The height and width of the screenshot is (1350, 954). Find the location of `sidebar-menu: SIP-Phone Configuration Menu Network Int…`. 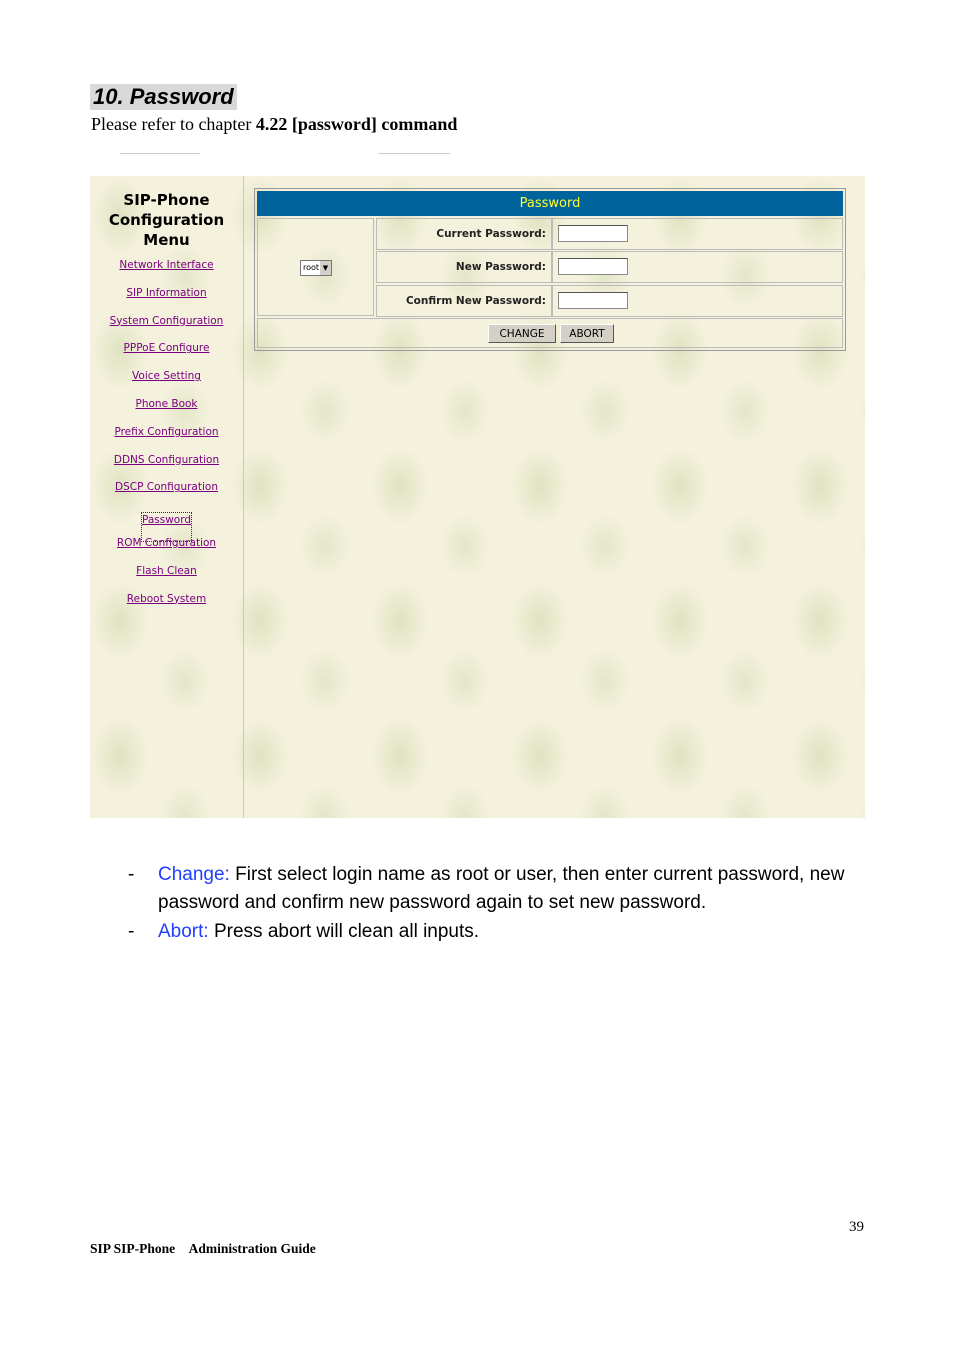

sidebar-menu: SIP-Phone Configuration Menu Network Int… is located at coordinates (167, 497).